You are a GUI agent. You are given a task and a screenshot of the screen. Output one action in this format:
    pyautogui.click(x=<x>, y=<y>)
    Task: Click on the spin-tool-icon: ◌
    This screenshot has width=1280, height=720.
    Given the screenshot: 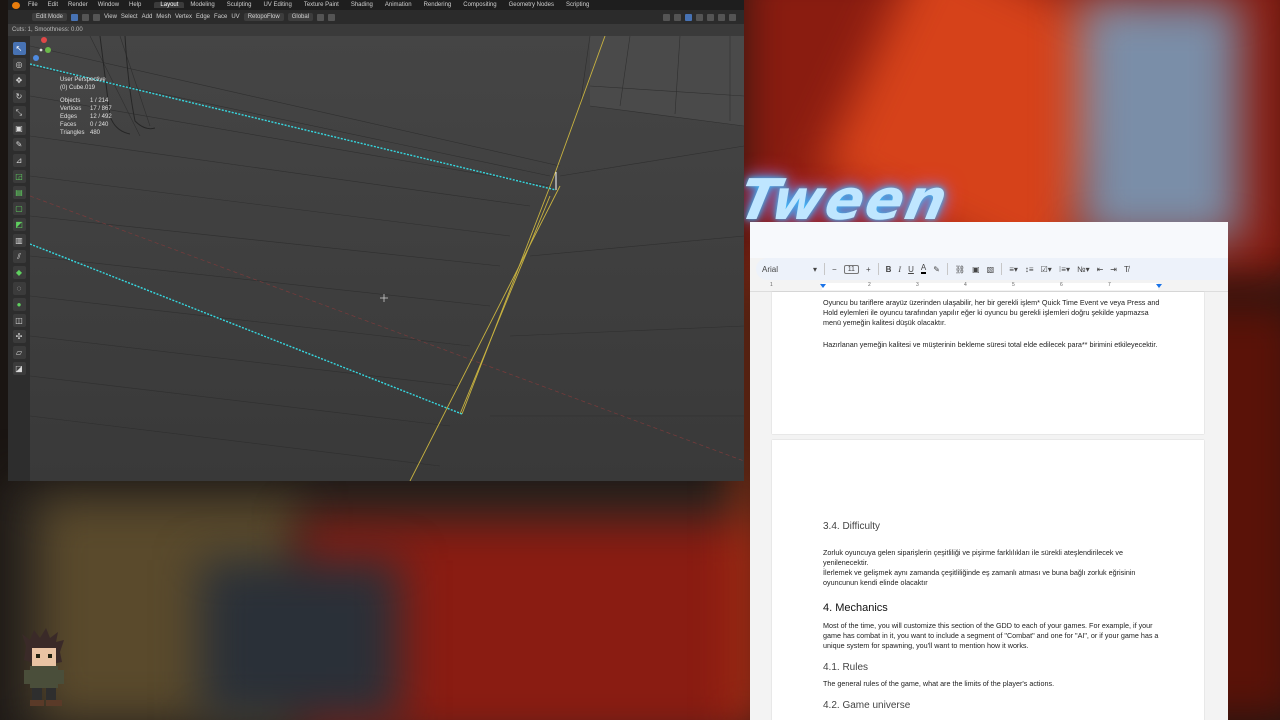 What is the action you would take?
    pyautogui.click(x=19, y=288)
    